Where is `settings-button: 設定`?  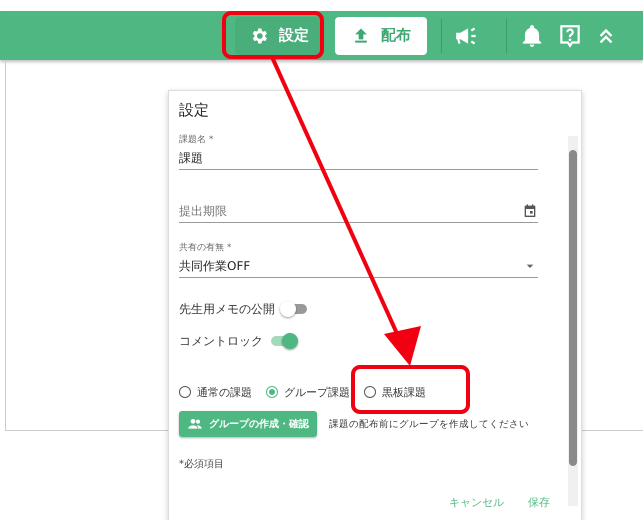 settings-button: 設定 is located at coordinates (279, 35).